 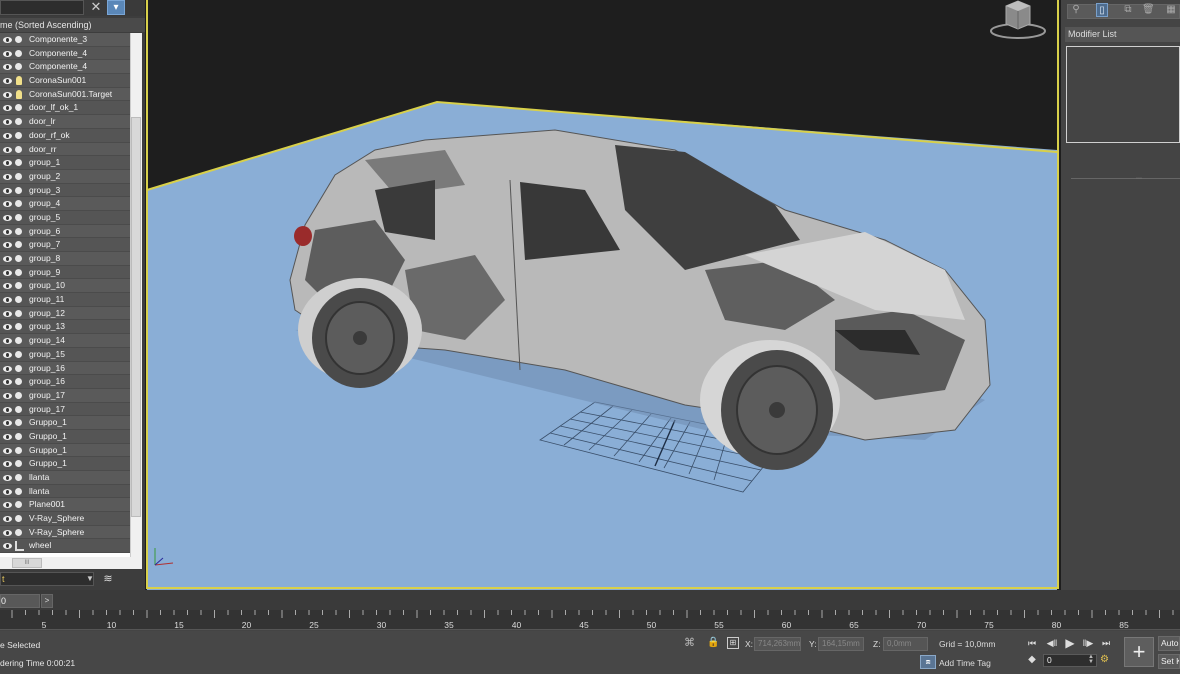 I want to click on configure-modifier-sets-icon: ▦, so click(x=1171, y=10).